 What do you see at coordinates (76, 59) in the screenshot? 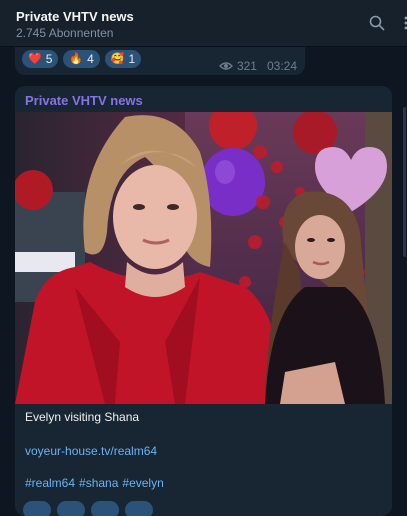
I see `fire-emoji-icon: 🔥` at bounding box center [76, 59].